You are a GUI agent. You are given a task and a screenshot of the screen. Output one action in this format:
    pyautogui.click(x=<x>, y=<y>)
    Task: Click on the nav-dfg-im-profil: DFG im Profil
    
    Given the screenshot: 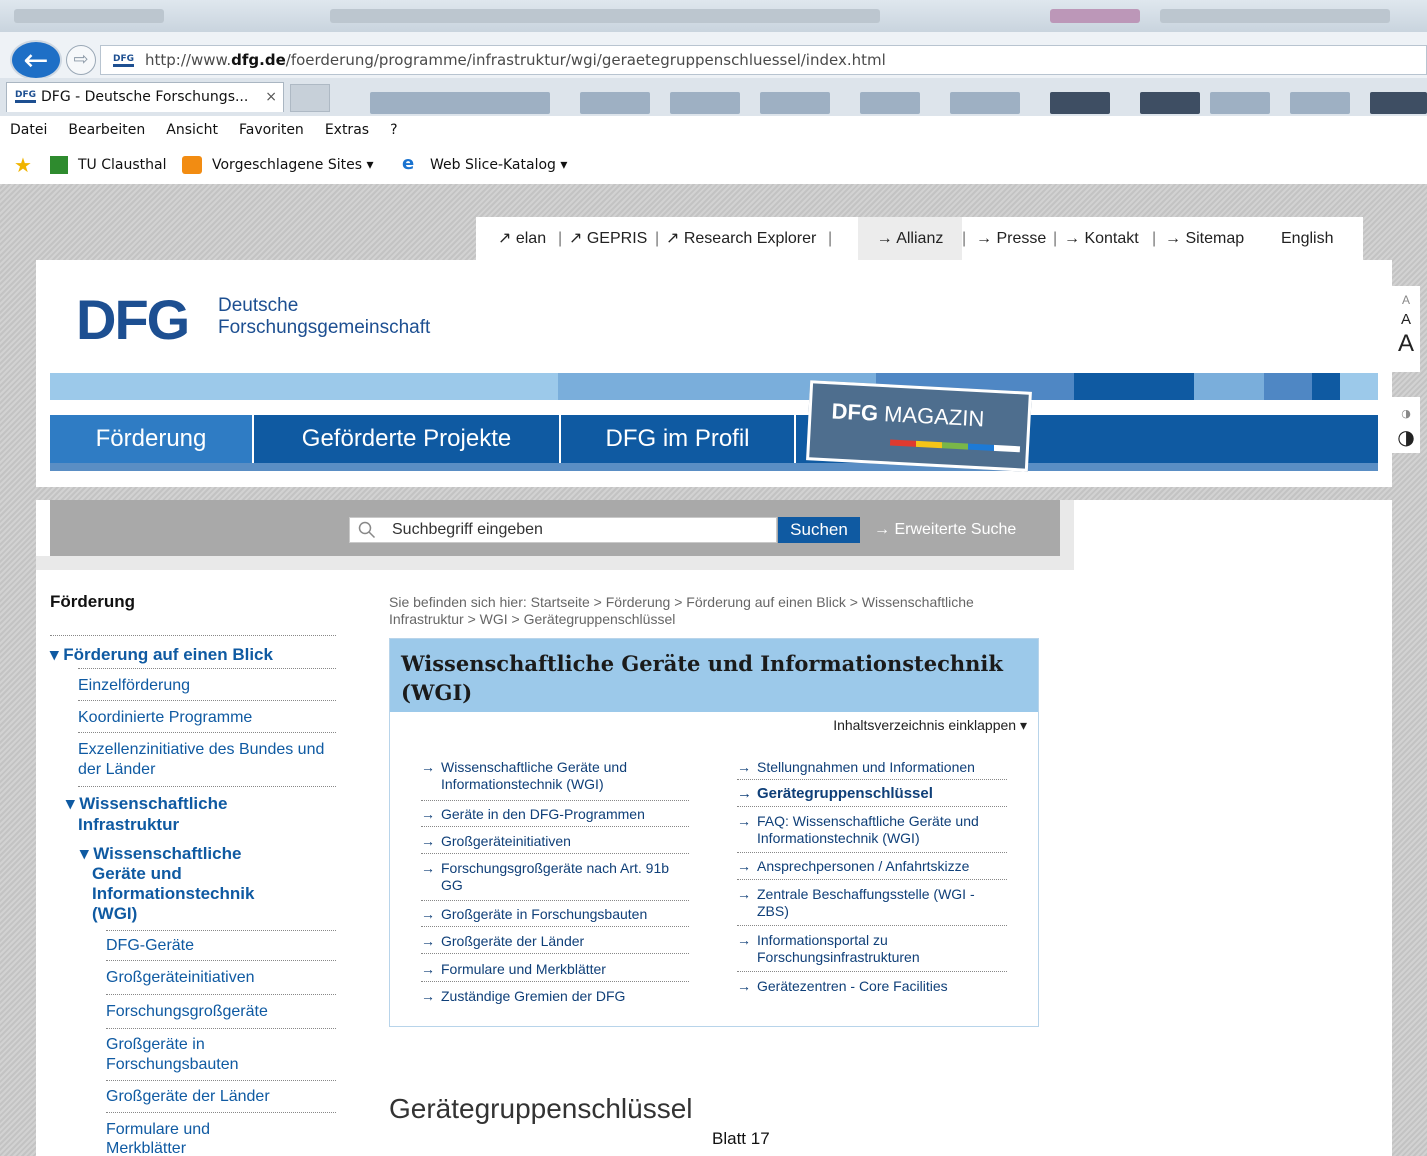 What is the action you would take?
    pyautogui.click(x=677, y=439)
    